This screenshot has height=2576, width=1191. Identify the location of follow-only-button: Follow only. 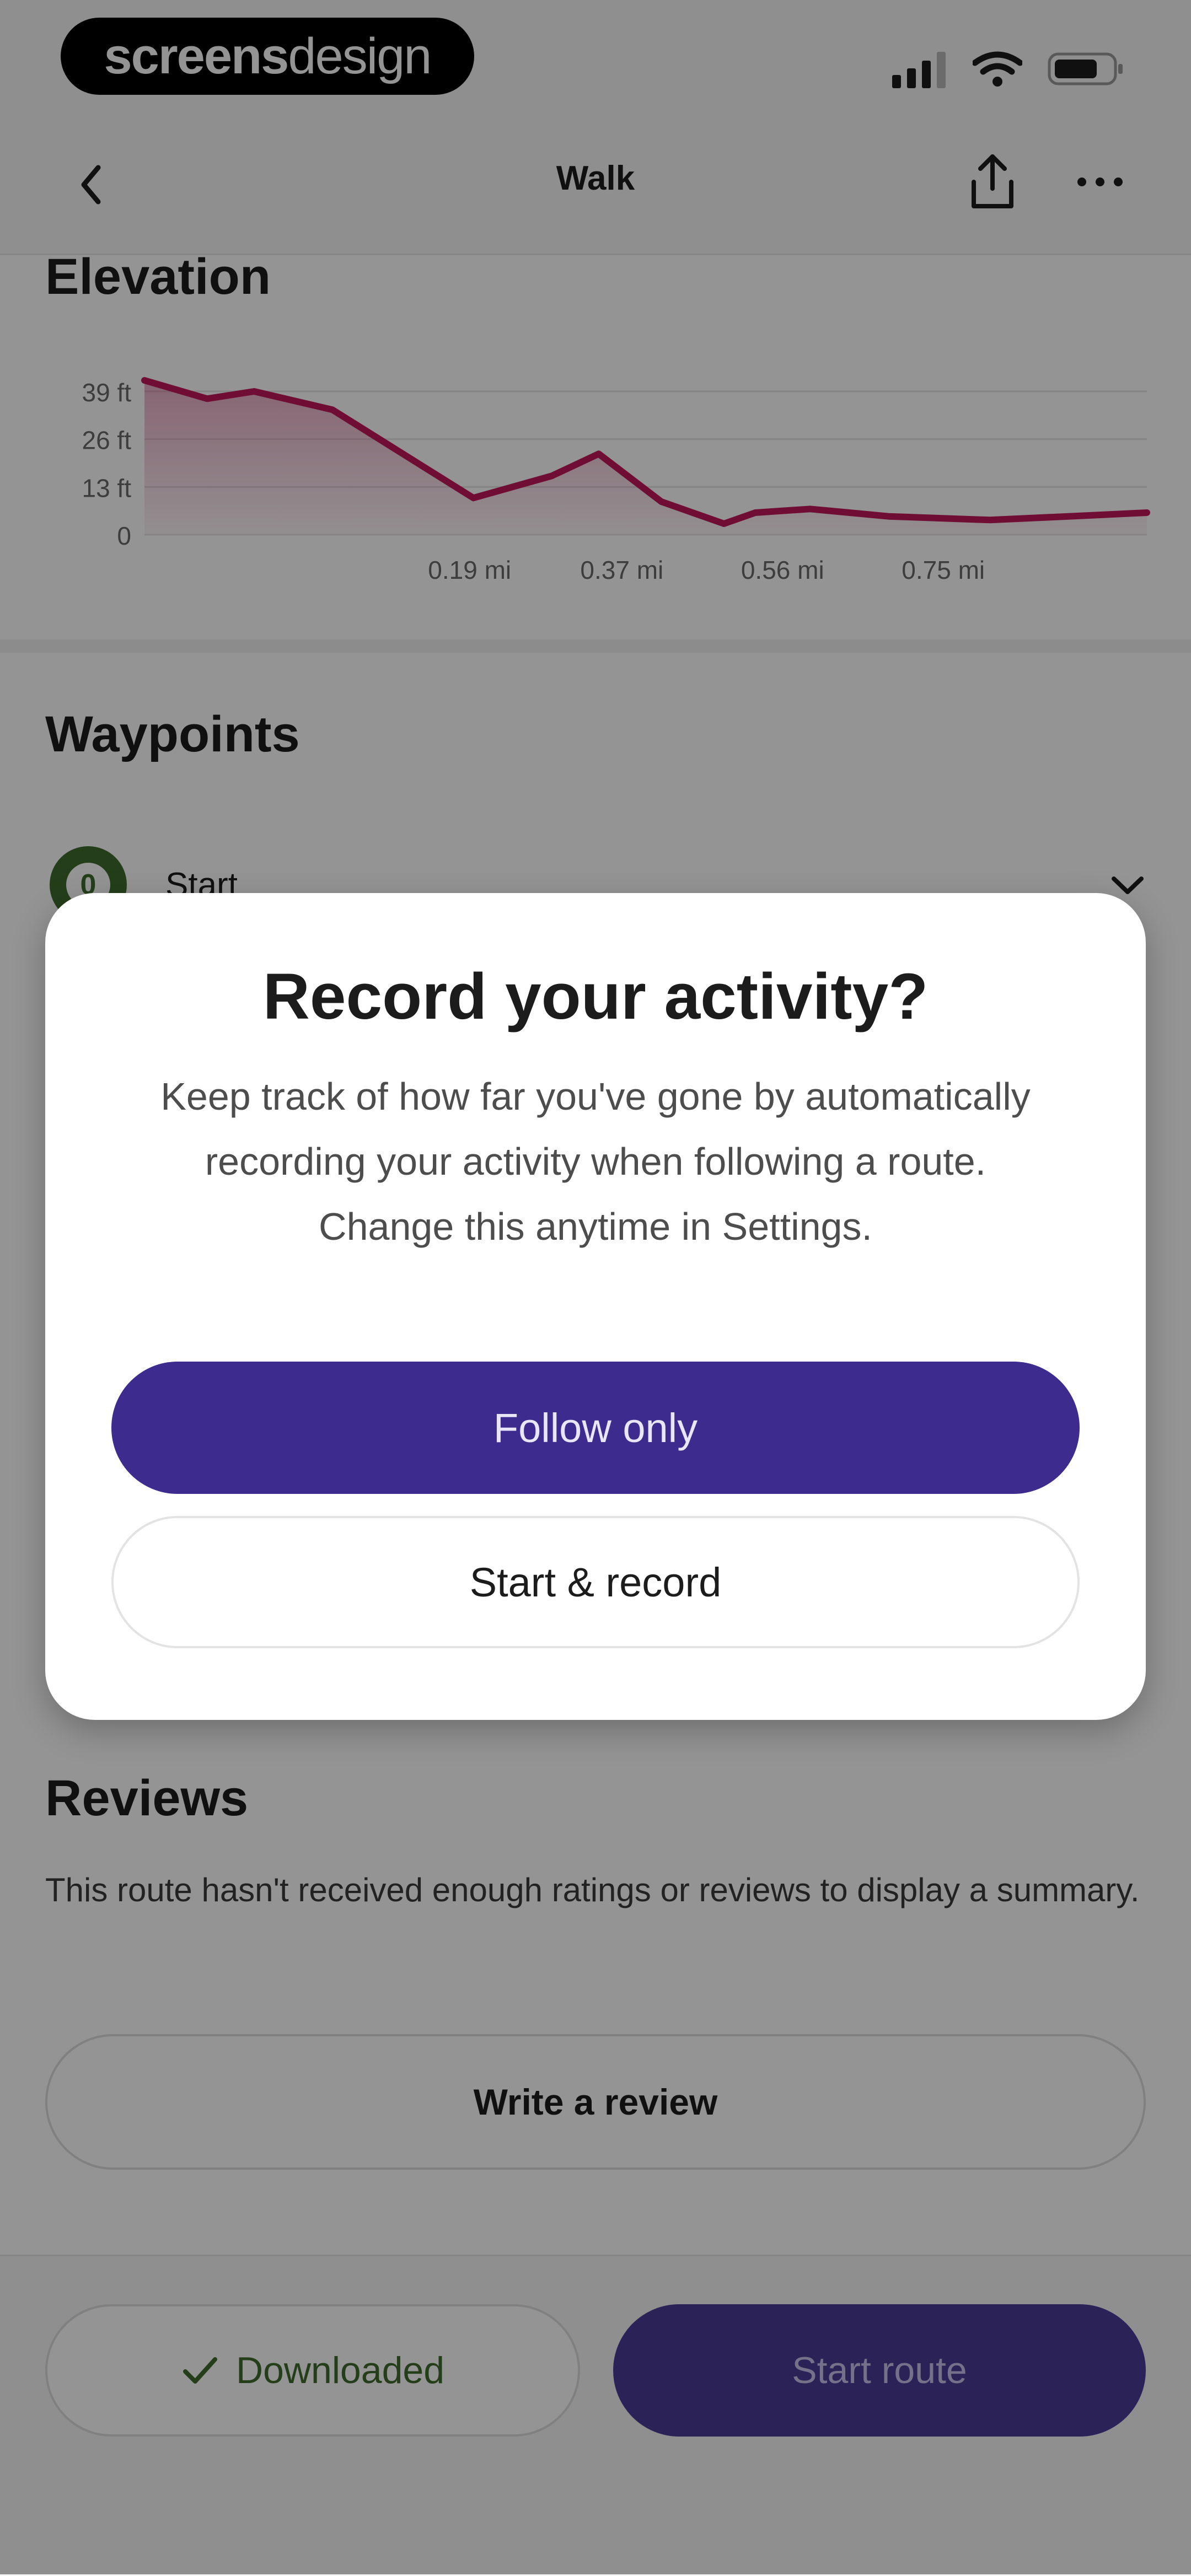
(595, 1428).